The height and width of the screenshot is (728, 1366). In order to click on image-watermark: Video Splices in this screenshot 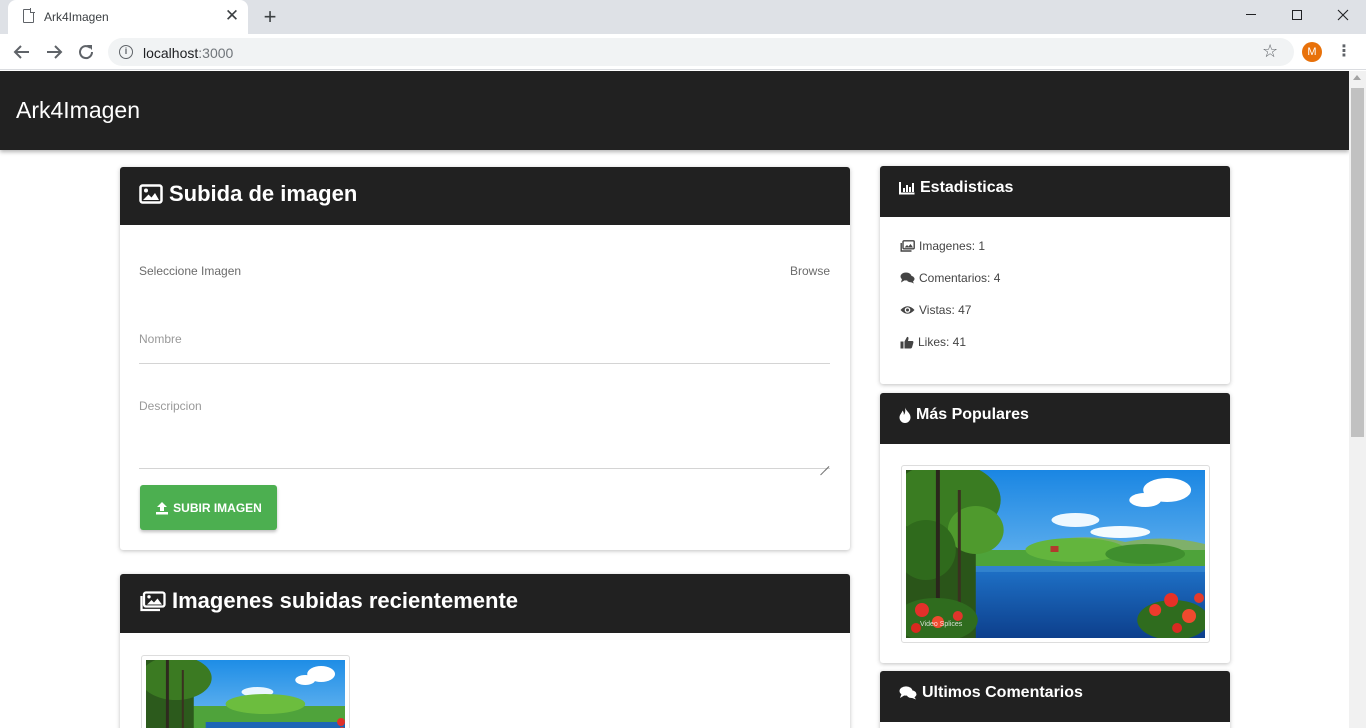, I will do `click(941, 624)`.